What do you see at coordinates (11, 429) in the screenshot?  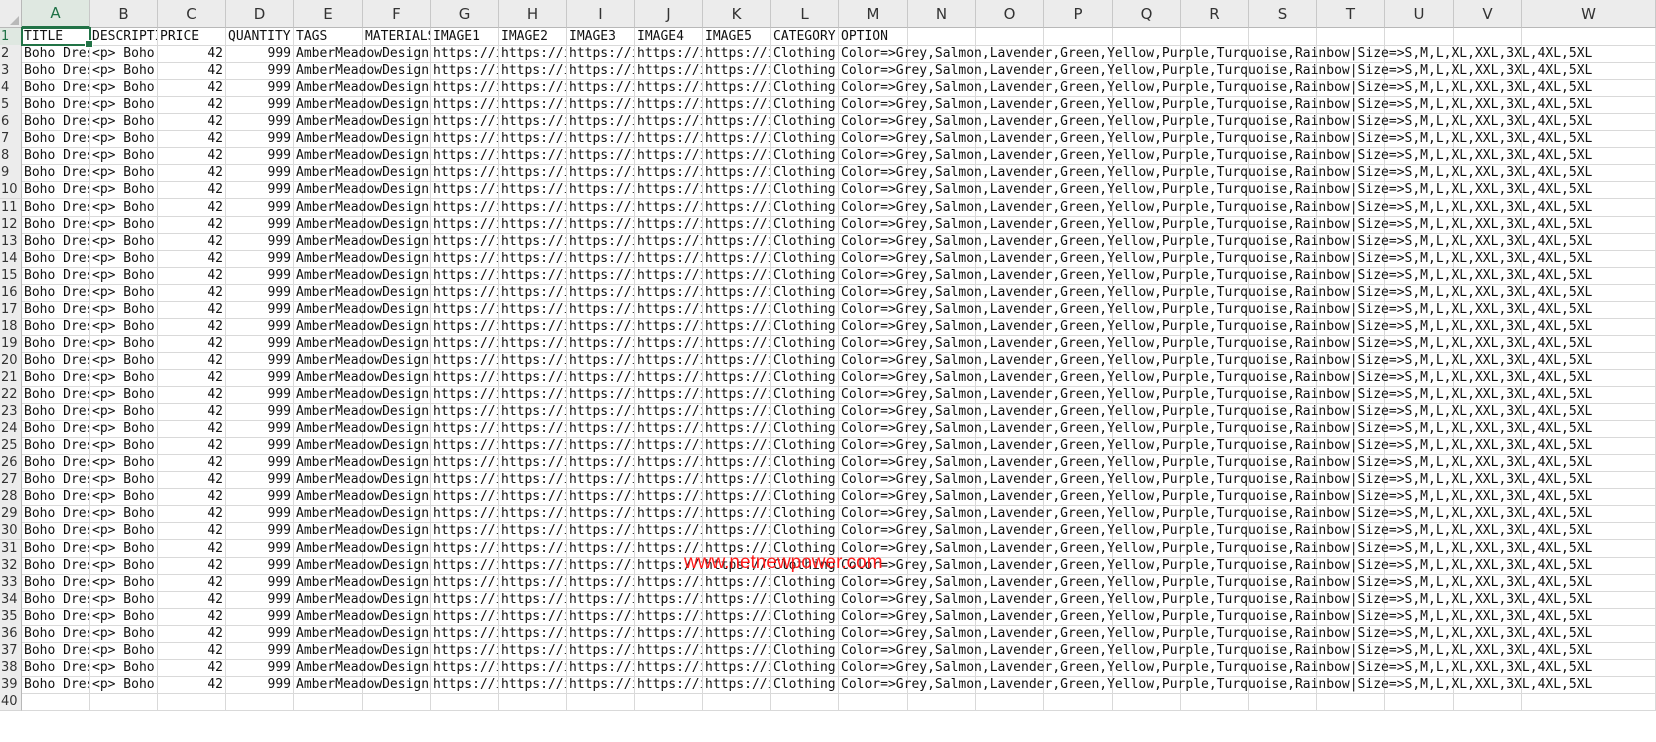 I see `row-header-24: 24` at bounding box center [11, 429].